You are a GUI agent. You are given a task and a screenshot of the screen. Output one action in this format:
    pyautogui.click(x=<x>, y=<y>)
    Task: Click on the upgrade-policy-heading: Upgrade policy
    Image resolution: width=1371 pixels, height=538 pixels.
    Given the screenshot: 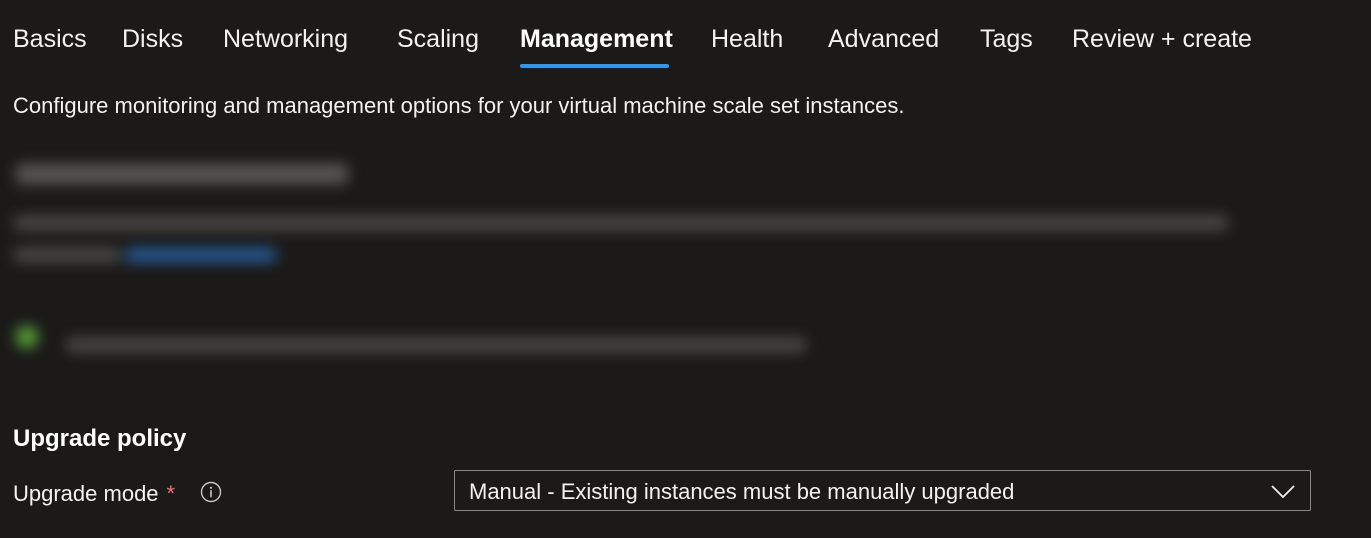 What is the action you would take?
    pyautogui.click(x=100, y=438)
    